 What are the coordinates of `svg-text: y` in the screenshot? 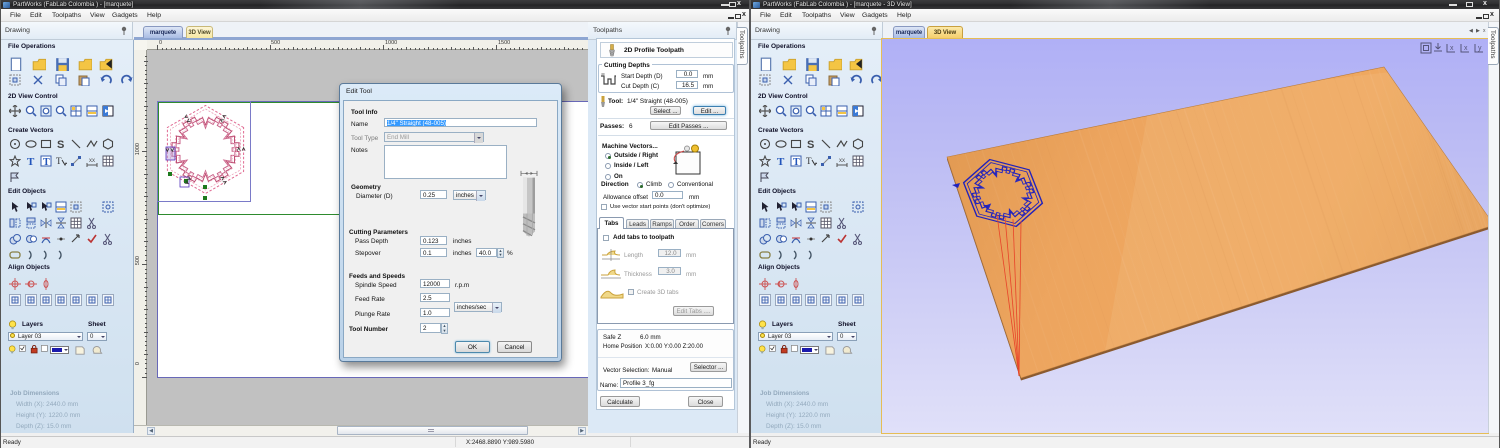 It's located at (1480, 48).